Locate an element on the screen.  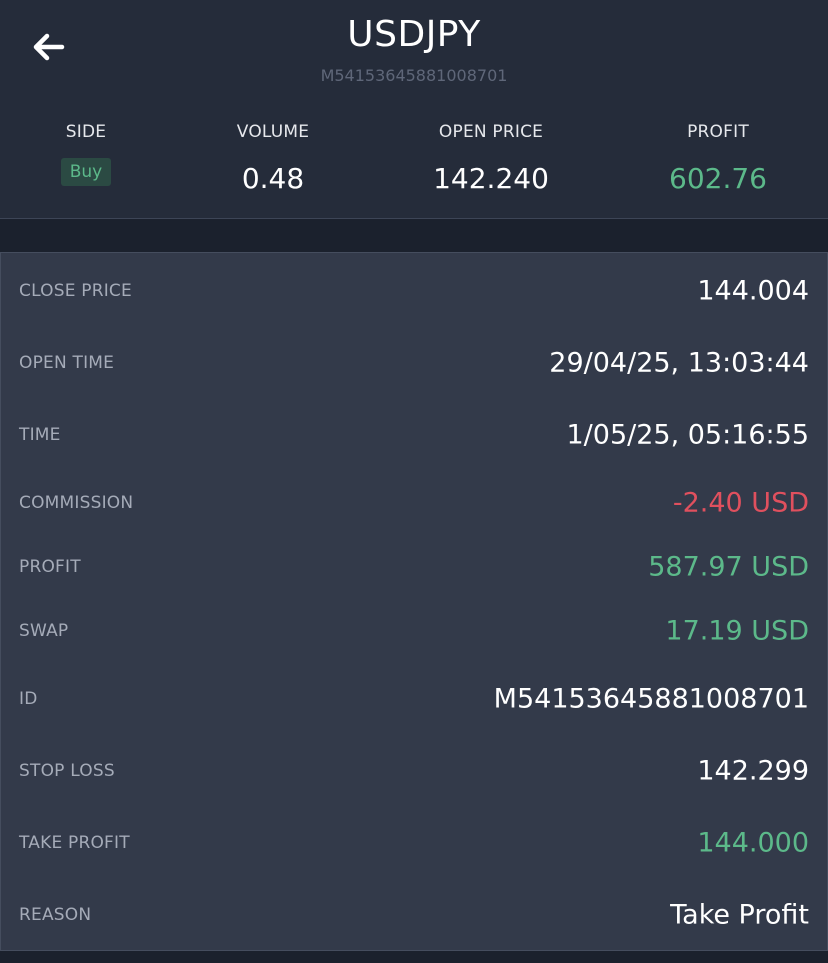
volume-label: VOLUME is located at coordinates (273, 132).